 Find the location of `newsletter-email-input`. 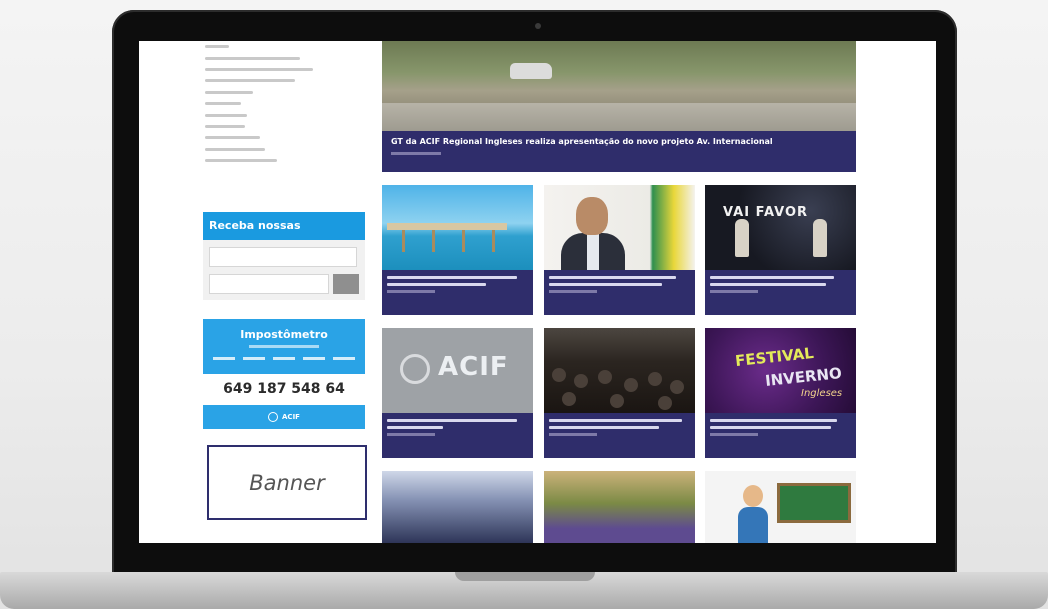

newsletter-email-input is located at coordinates (283, 257).